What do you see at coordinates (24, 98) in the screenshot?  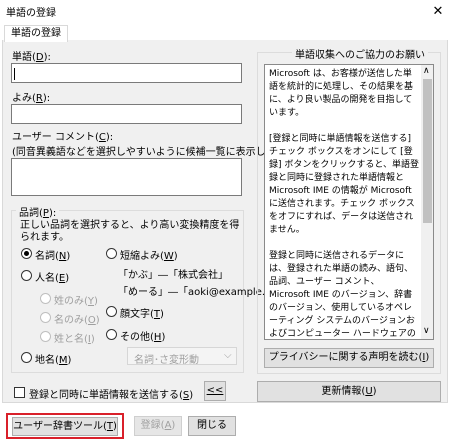 I see `reading-label-text: よみ(` at bounding box center [24, 98].